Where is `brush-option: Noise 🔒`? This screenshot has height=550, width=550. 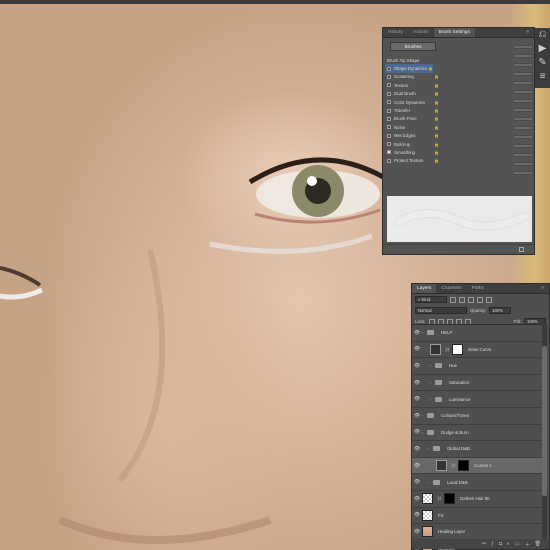
brush-option: Noise 🔒 is located at coordinates (413, 127).